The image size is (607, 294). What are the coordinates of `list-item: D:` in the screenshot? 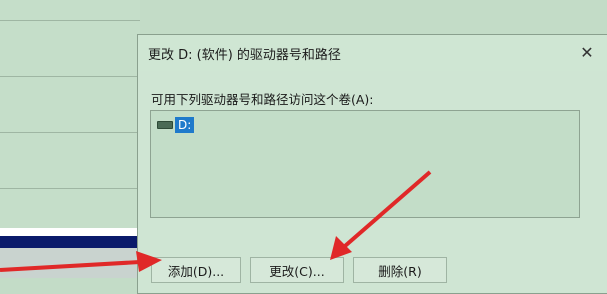 It's located at (176, 125).